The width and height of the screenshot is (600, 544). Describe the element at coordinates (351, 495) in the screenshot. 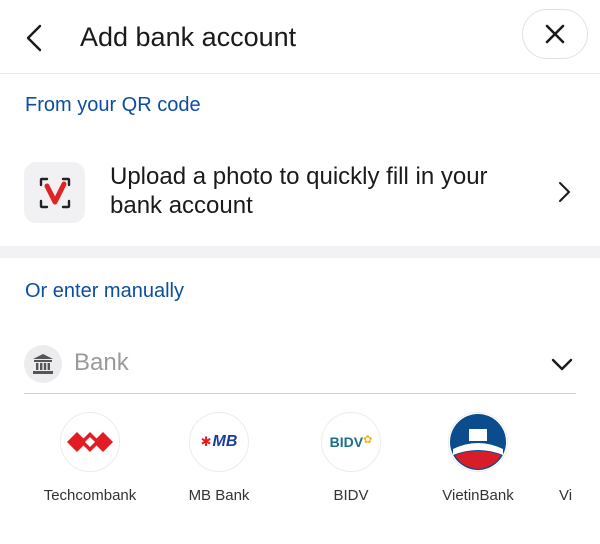

I see `bank-name: BIDV` at that location.